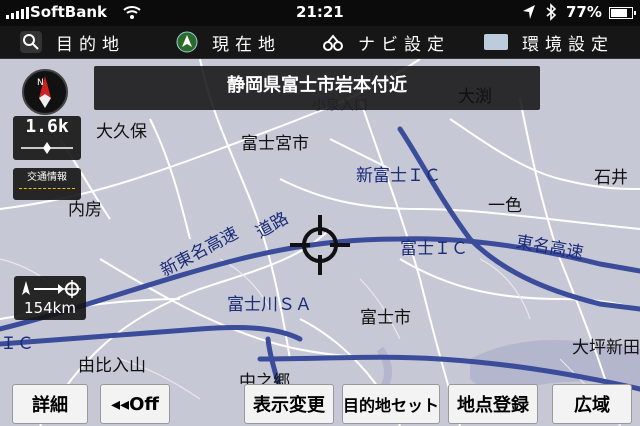  I want to click on top-menu: 目的地 現在地 ナビ設定 環境設定, so click(320, 42).